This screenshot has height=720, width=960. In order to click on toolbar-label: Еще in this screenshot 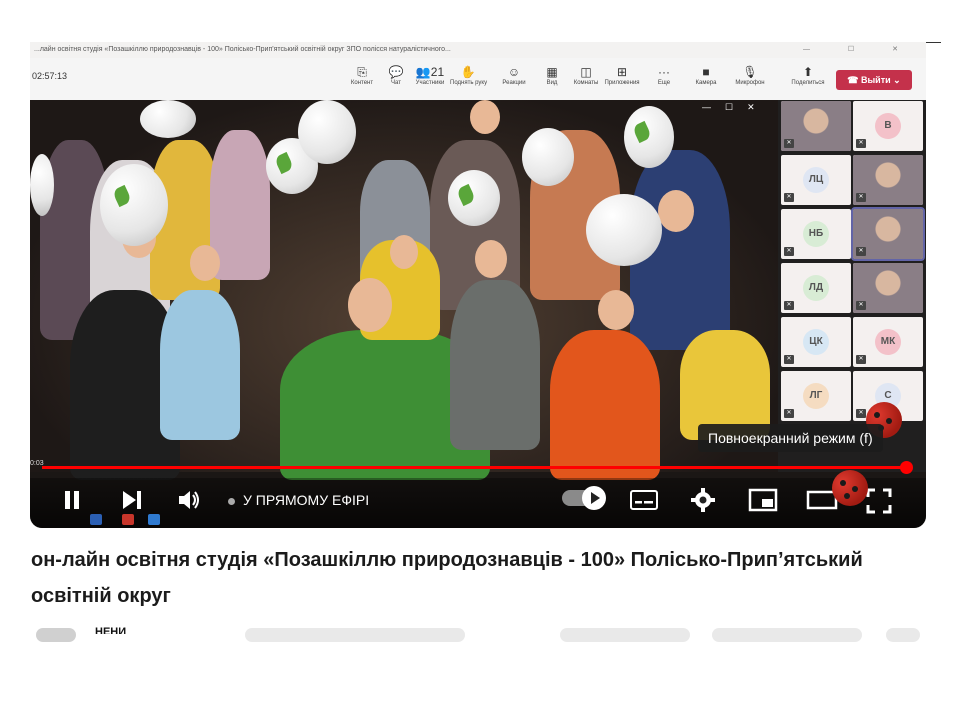, I will do `click(664, 83)`.